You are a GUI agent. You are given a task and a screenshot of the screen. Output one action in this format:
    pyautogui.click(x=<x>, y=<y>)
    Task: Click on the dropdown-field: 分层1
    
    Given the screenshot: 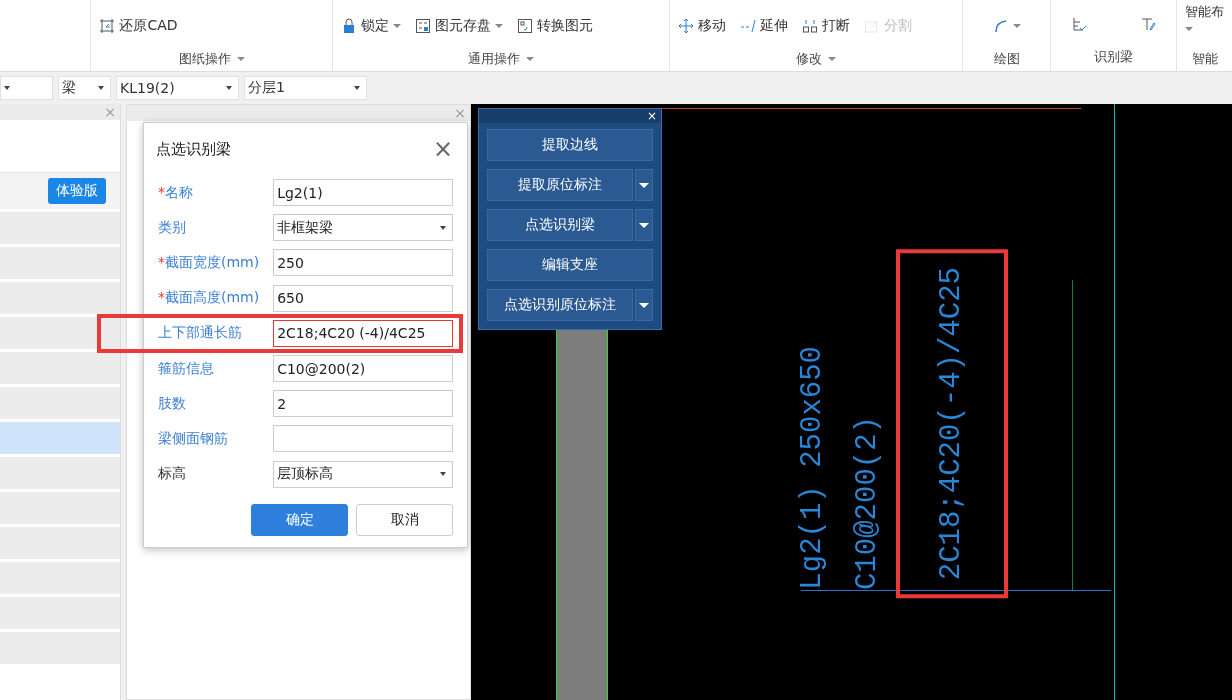 What is the action you would take?
    pyautogui.click(x=305, y=88)
    